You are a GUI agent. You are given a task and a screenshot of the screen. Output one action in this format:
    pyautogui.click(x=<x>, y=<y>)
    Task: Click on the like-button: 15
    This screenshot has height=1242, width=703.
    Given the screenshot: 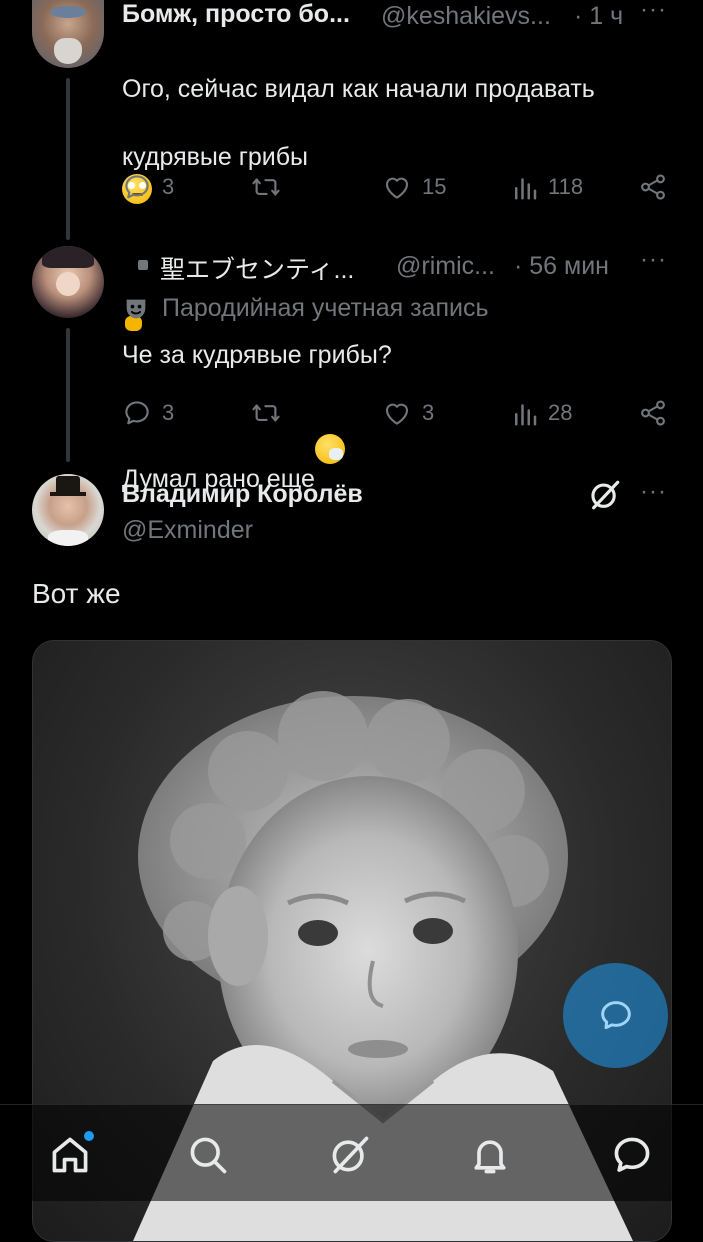 What is the action you would take?
    pyautogui.click(x=414, y=187)
    